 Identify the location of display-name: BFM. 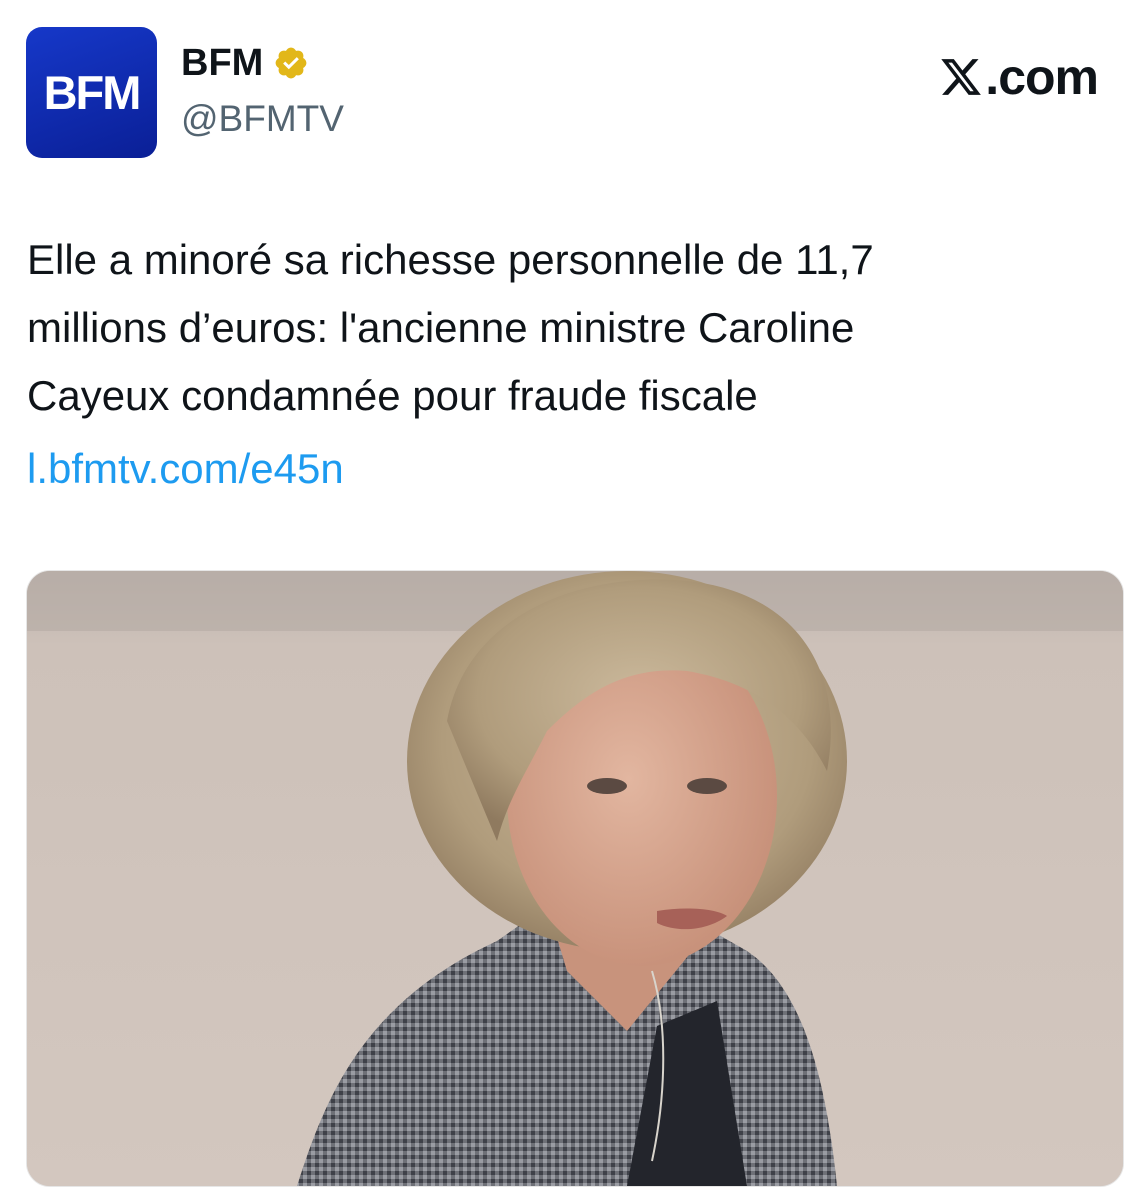
(222, 63).